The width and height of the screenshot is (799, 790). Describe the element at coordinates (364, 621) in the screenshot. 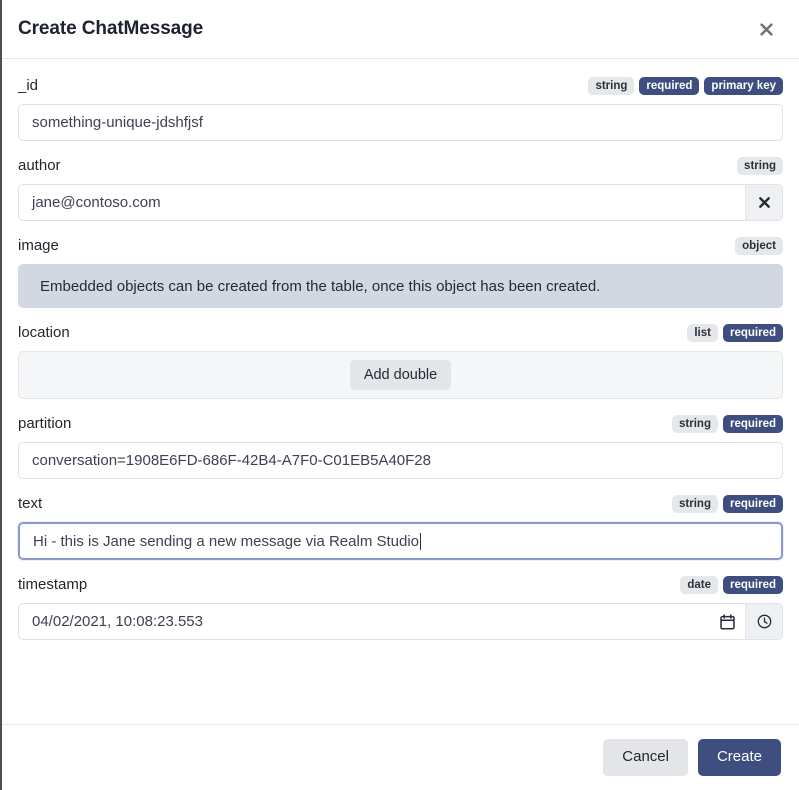

I see `timestamp-input: 04/02/2021, 10:08:23.553` at that location.